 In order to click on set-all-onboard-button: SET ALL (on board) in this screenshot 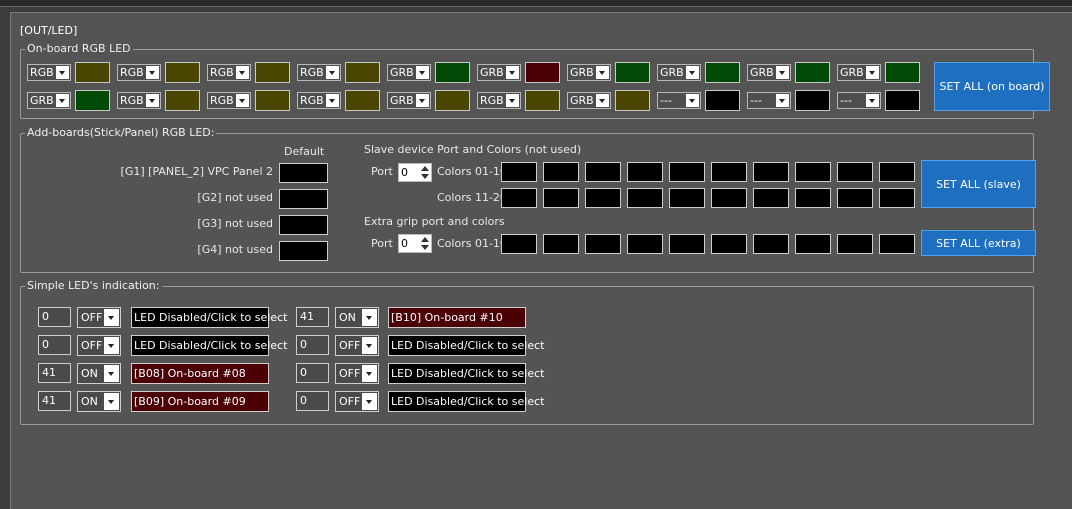, I will do `click(992, 86)`.